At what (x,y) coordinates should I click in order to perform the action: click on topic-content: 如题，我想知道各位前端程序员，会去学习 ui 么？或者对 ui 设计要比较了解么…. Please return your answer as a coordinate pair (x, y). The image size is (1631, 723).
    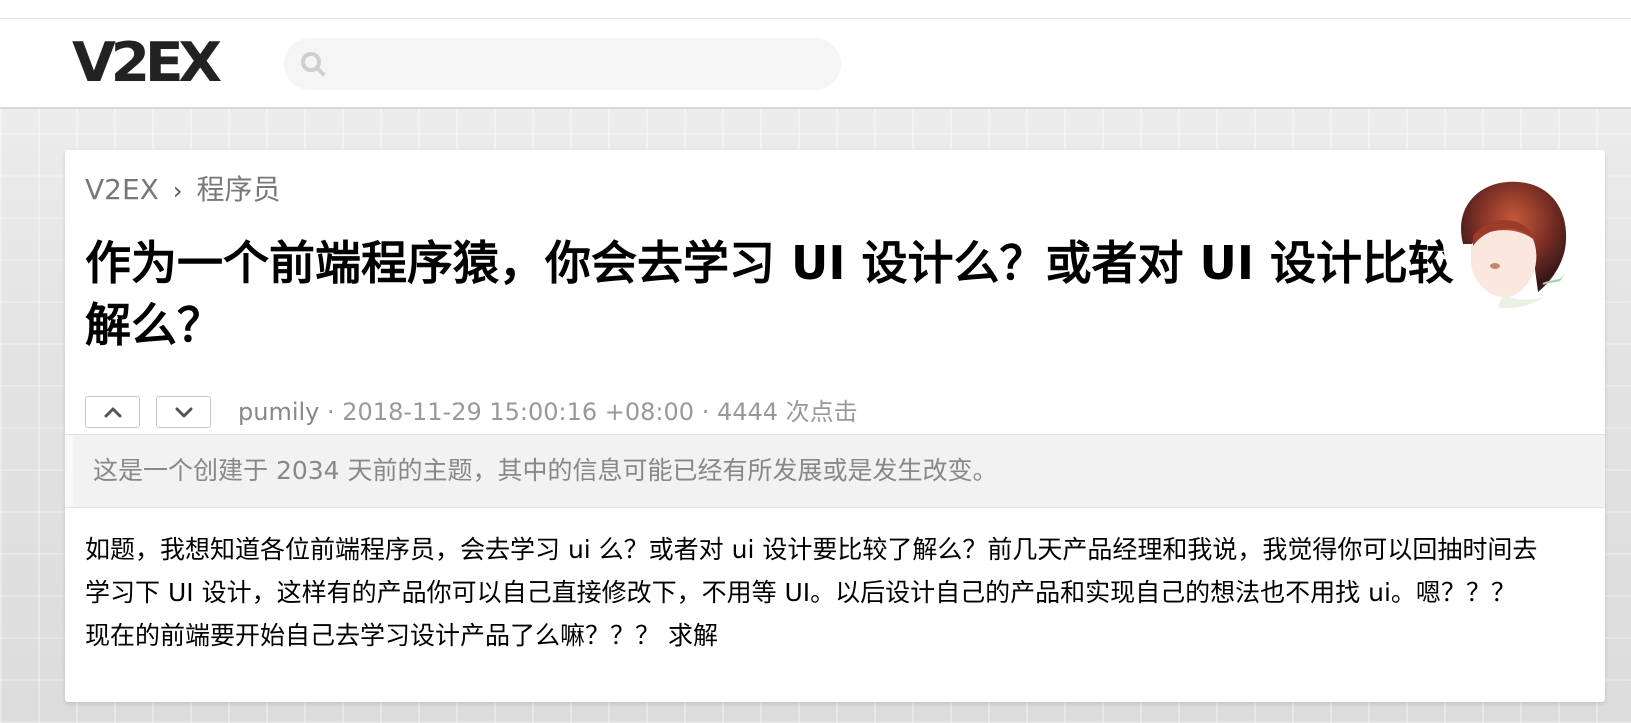
    Looking at the image, I should click on (811, 592).